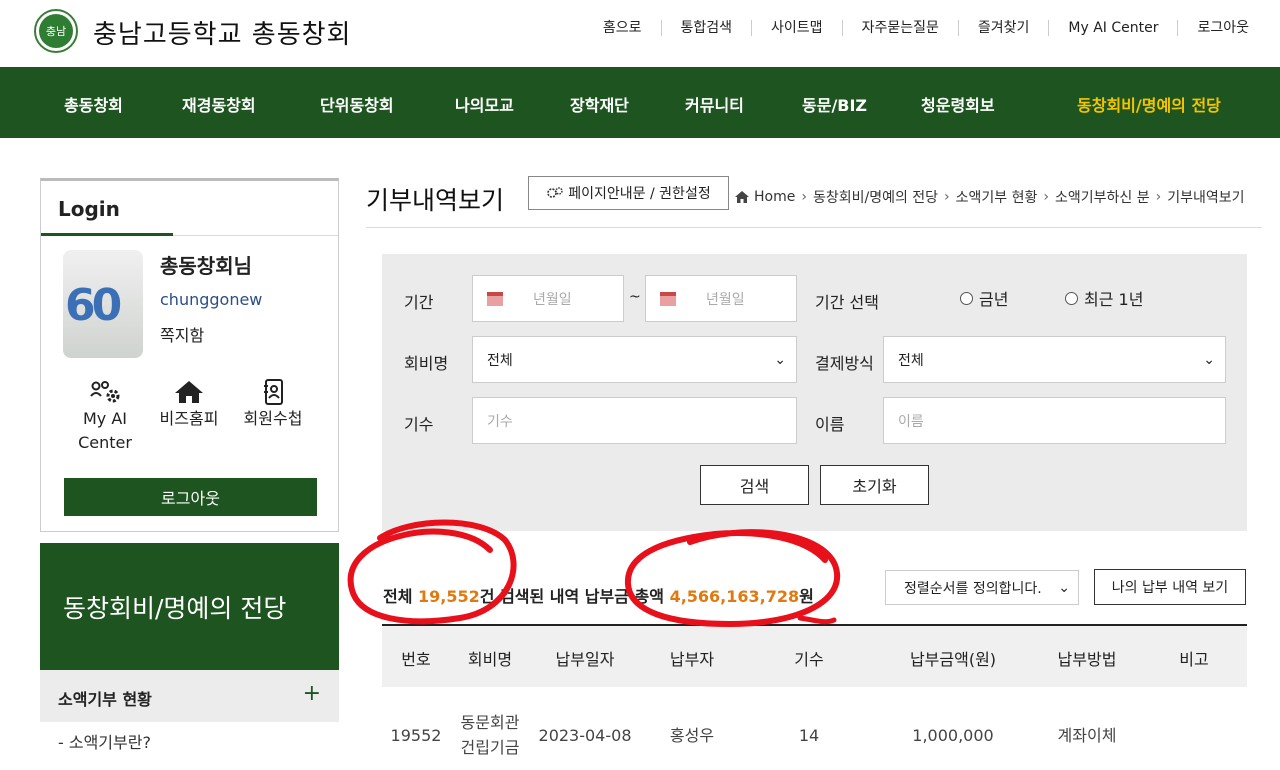 This screenshot has height=770, width=1280. What do you see at coordinates (774, 197) in the screenshot?
I see `breadcrumb-home: Home` at bounding box center [774, 197].